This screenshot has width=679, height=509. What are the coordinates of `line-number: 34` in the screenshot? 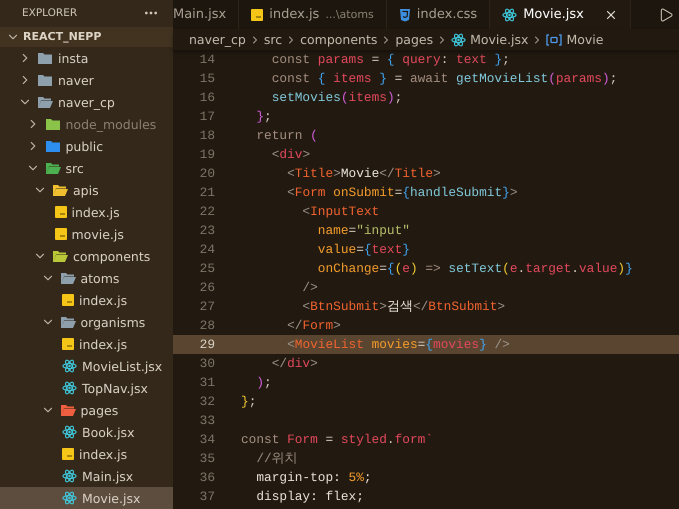 It's located at (206, 439).